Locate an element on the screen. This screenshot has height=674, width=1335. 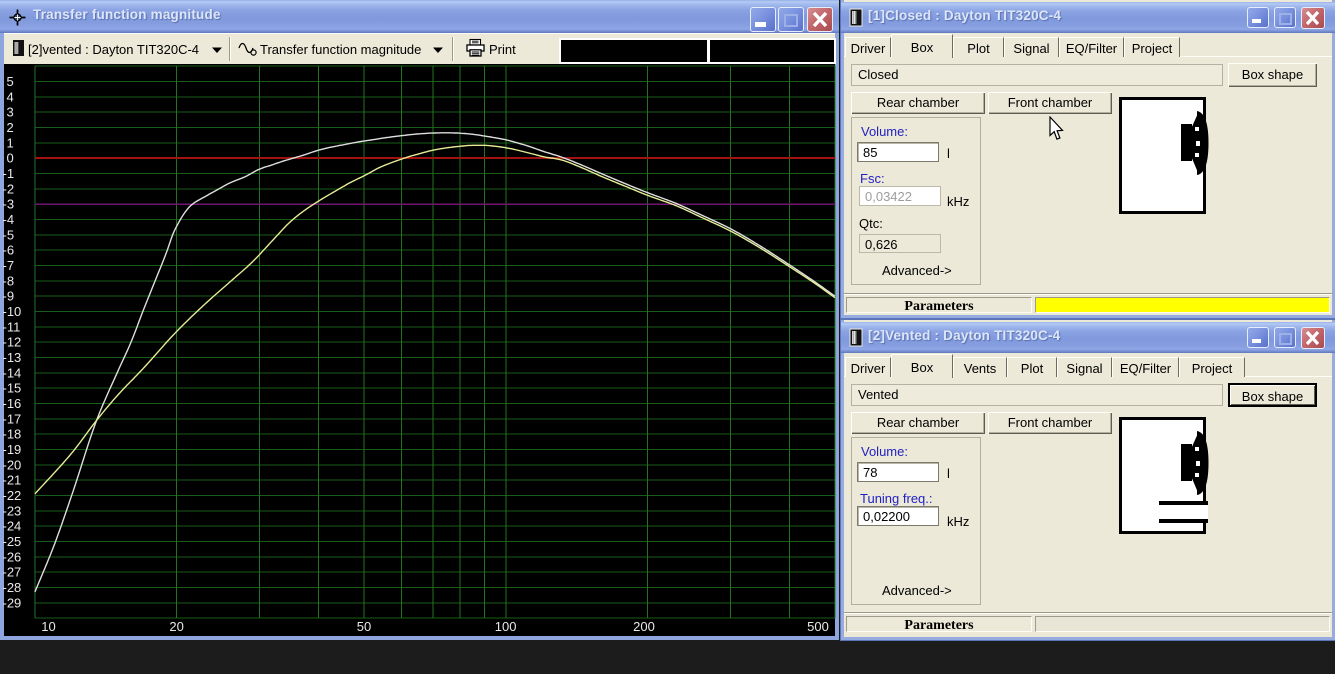
svg-text: -8 is located at coordinates (9, 280).